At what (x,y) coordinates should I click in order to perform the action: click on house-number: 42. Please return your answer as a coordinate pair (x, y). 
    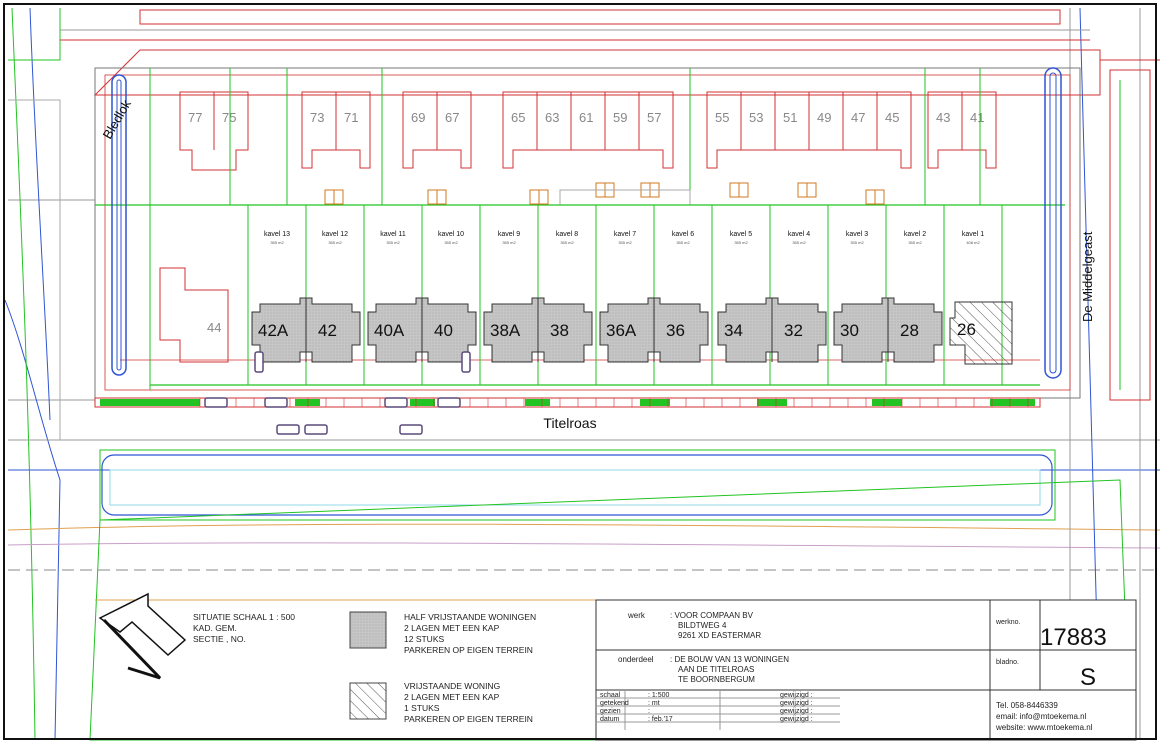
    Looking at the image, I should click on (327, 330).